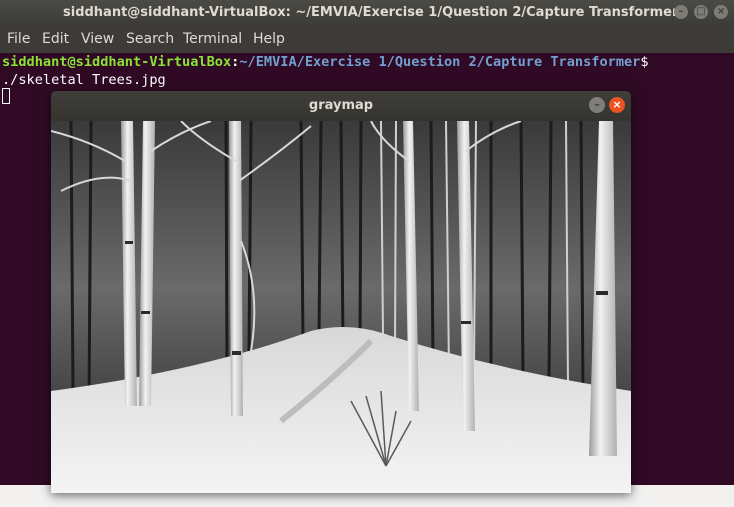 This screenshot has height=507, width=734. I want to click on graymap-minimize-button: –, so click(597, 105).